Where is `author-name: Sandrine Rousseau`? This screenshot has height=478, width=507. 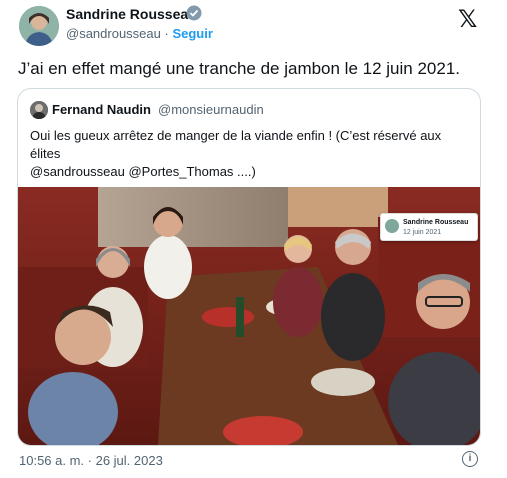 author-name: Sandrine Rousseau is located at coordinates (131, 14).